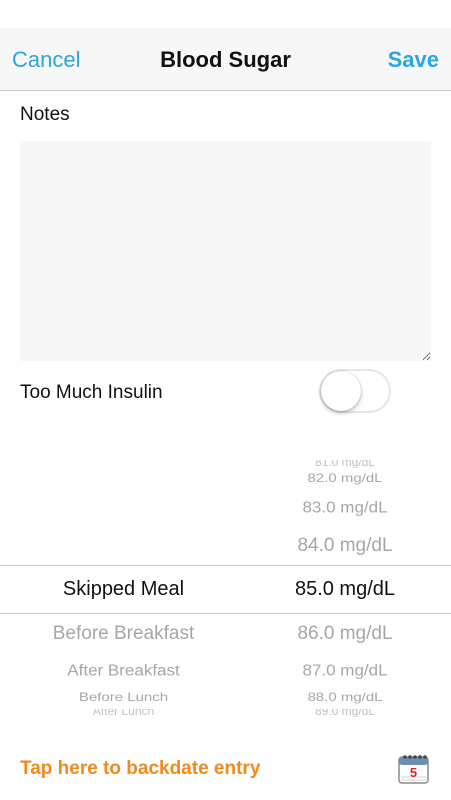  I want to click on calendar-day-number: 5, so click(413, 772).